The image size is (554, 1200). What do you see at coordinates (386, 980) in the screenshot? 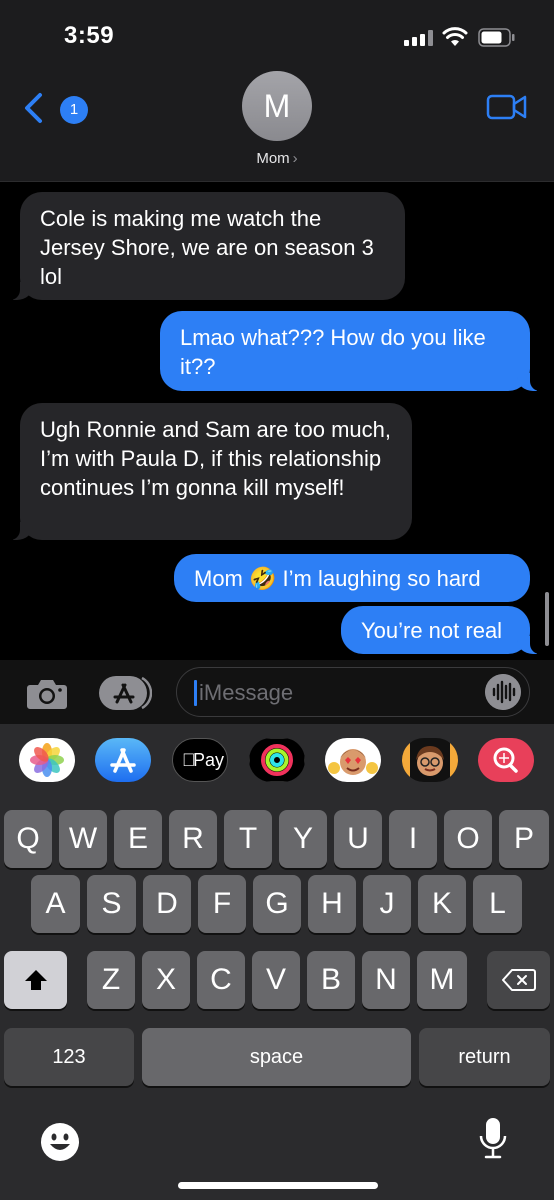
I see `key-n: N` at bounding box center [386, 980].